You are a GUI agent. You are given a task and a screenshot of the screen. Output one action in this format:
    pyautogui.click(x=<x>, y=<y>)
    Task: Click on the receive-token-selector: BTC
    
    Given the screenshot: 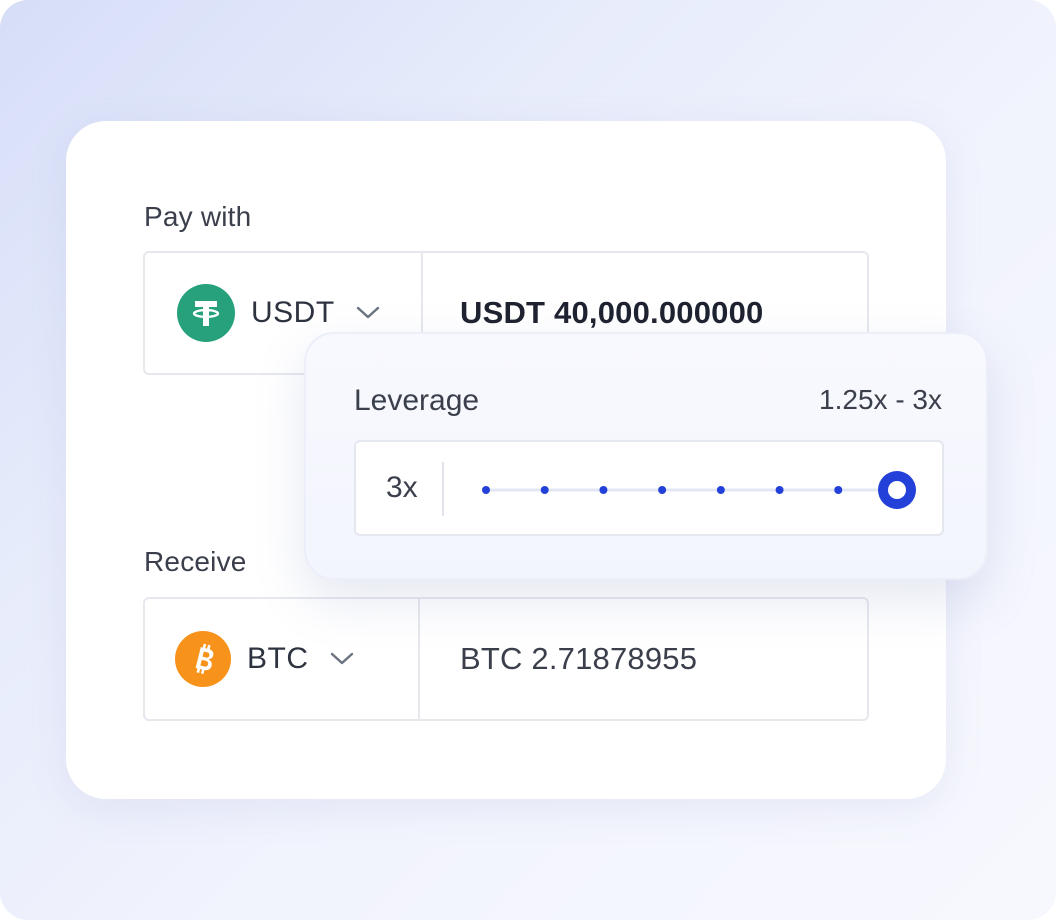 What is the action you would take?
    pyautogui.click(x=282, y=659)
    